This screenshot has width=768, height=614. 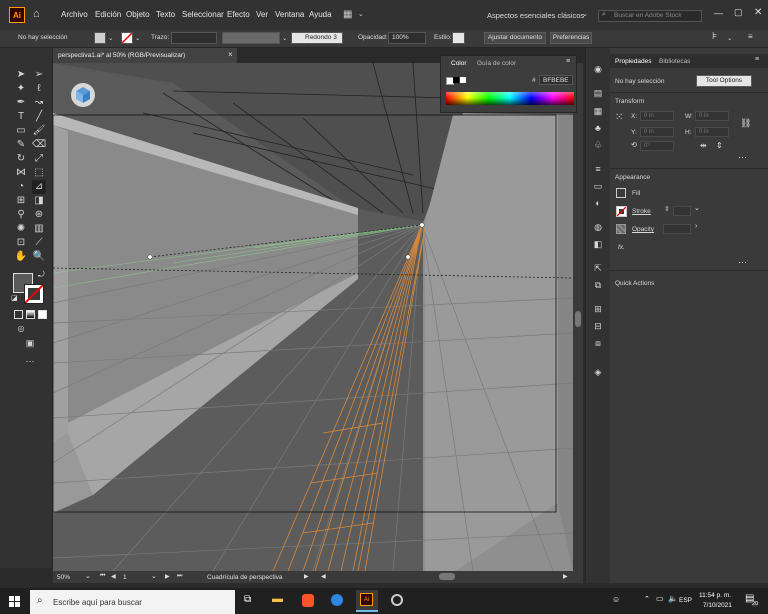 What do you see at coordinates (598, 169) in the screenshot?
I see `stroke-panel-icon: ≡` at bounding box center [598, 169].